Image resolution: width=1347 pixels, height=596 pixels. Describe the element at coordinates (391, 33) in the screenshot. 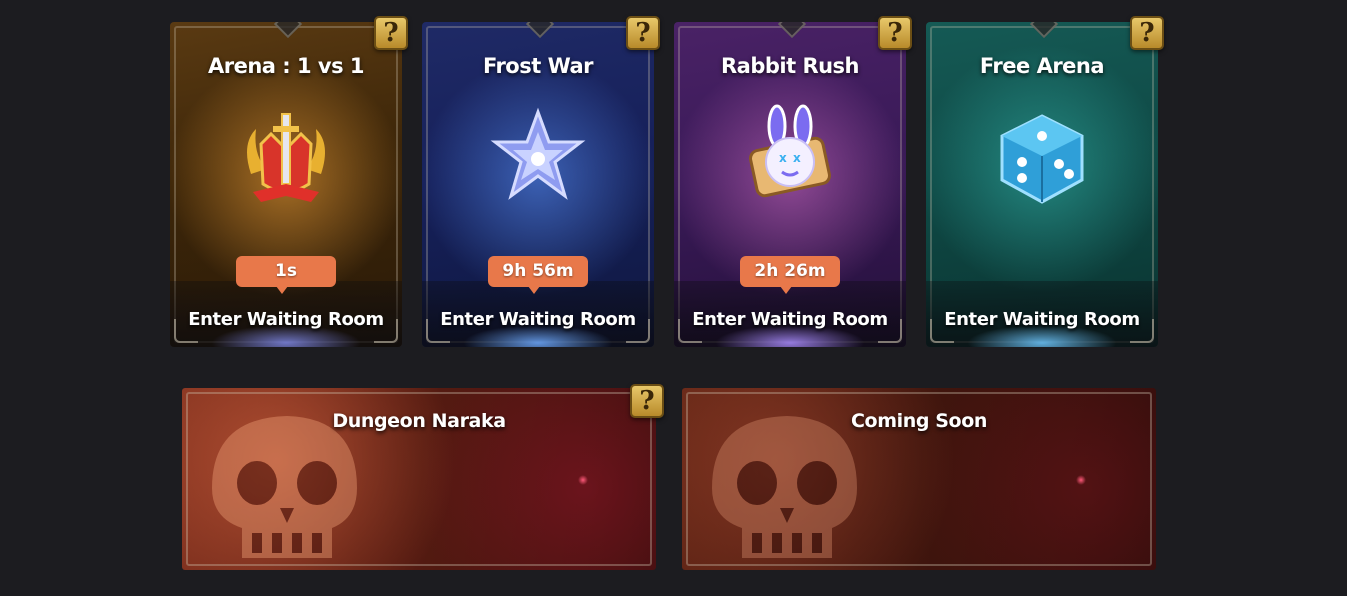

I see `help-question-icon-arena: ?` at that location.